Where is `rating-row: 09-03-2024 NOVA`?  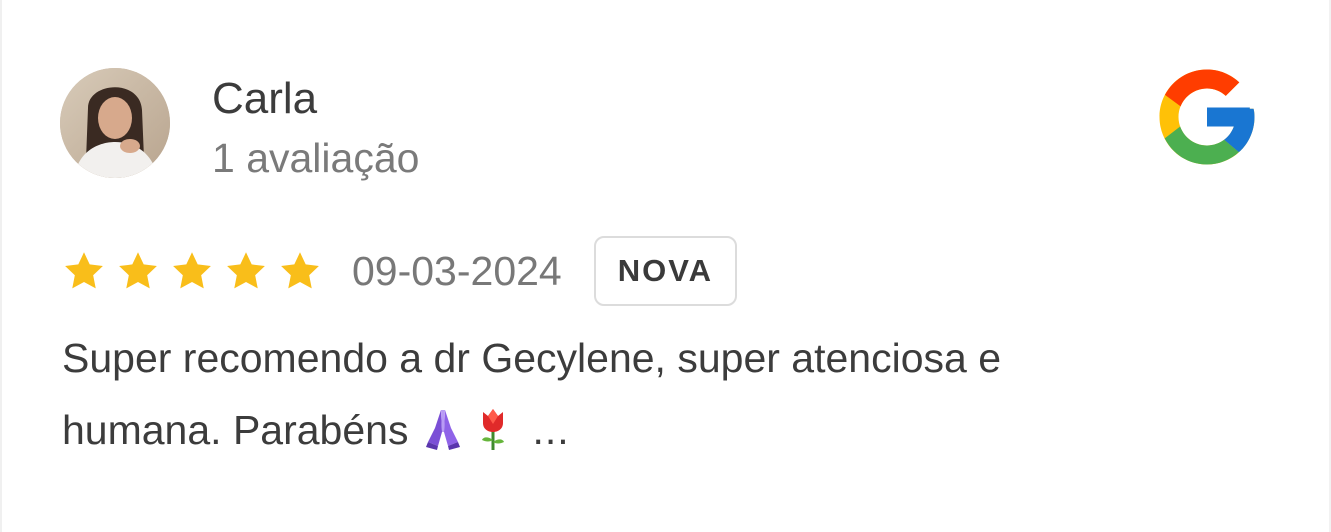
rating-row: 09-03-2024 NOVA is located at coordinates (399, 271).